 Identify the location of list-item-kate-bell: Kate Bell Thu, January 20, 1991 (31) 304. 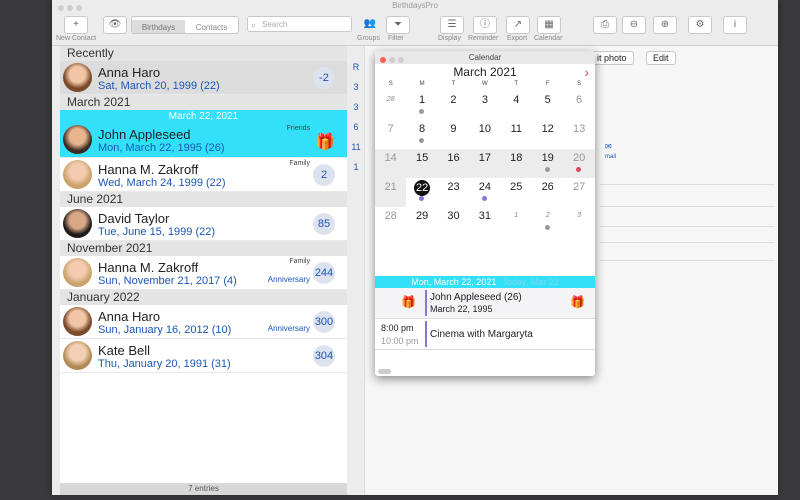
(203, 356).